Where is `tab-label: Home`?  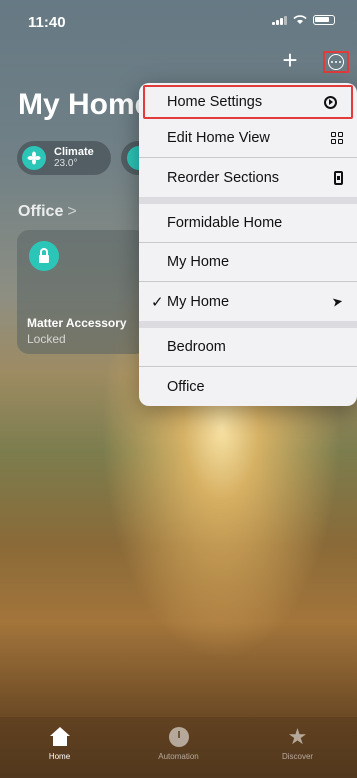
tab-label: Home is located at coordinates (59, 756).